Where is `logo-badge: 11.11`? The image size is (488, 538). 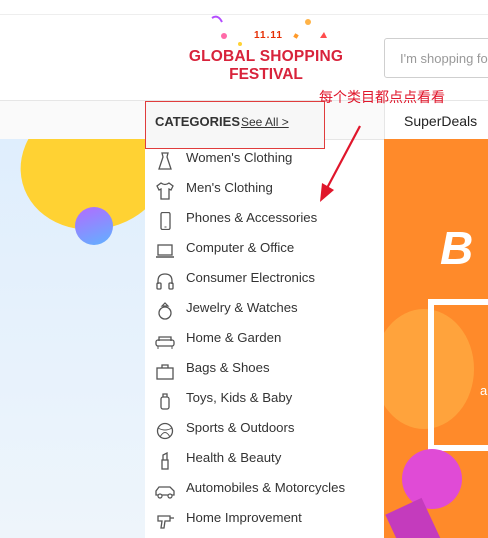 logo-badge: 11.11 is located at coordinates (268, 35).